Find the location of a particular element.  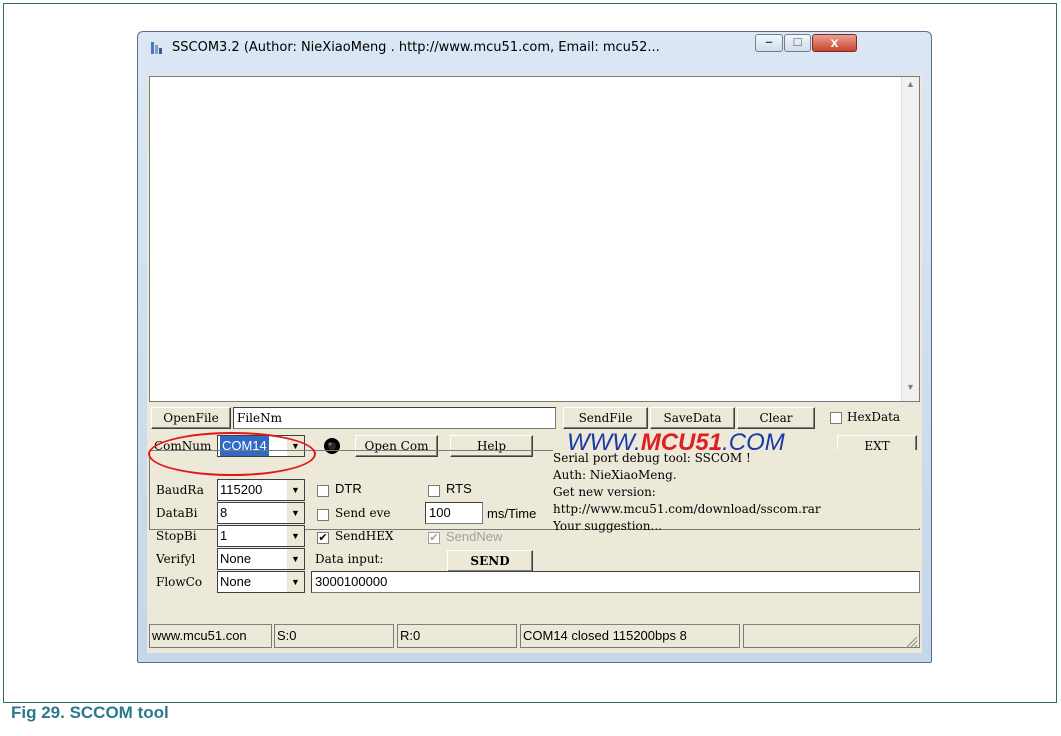

resize-grip-icon is located at coordinates (911, 641).